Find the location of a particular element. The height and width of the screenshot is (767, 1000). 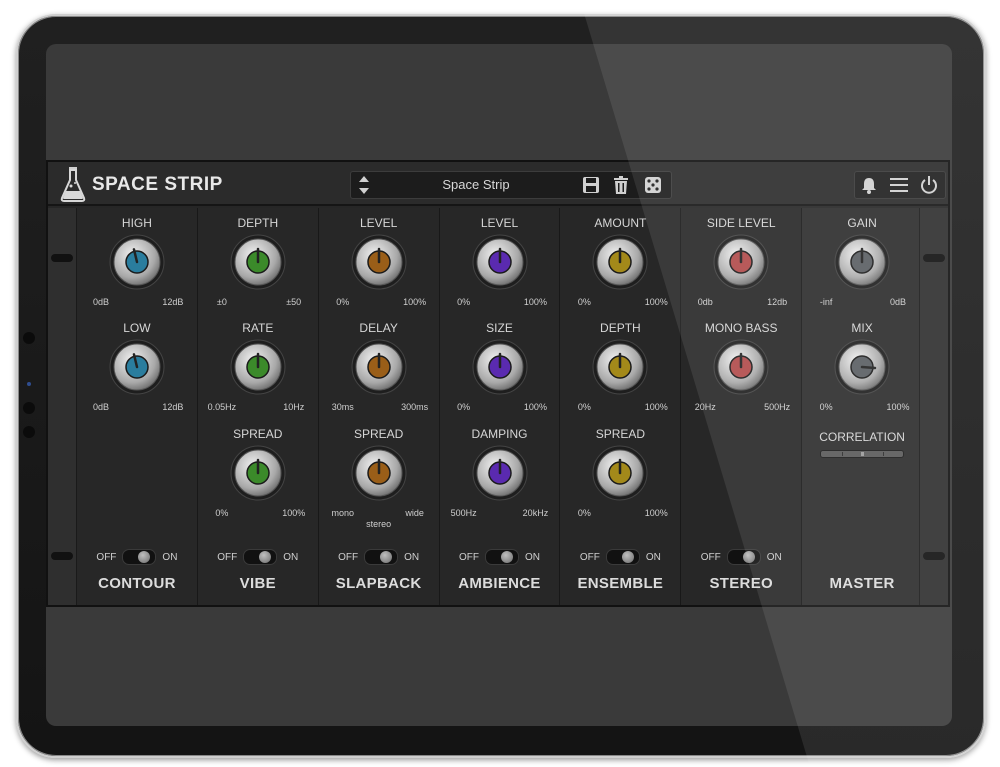

param-gain: GAIN -inf 0dB is located at coordinates (862, 266).